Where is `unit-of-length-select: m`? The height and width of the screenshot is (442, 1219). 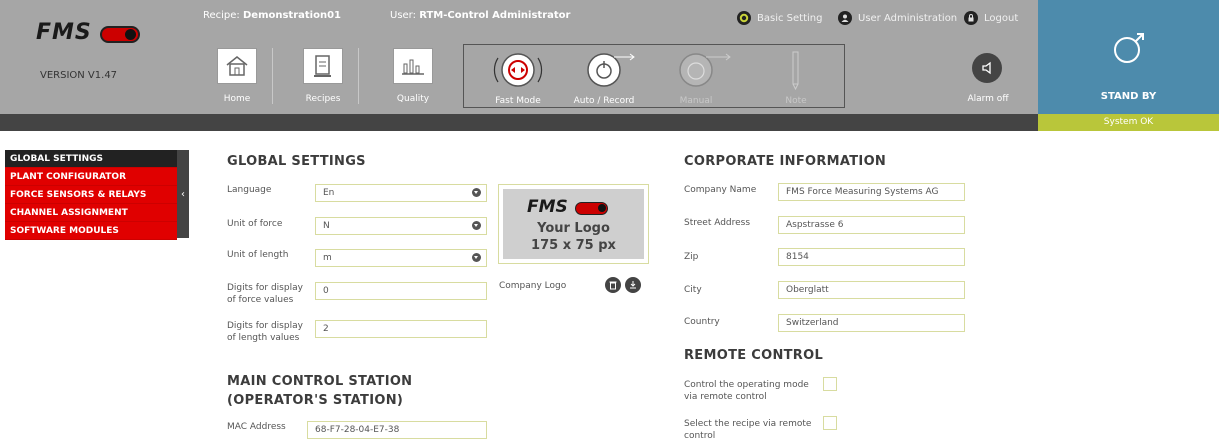
unit-of-length-select: m is located at coordinates (401, 258).